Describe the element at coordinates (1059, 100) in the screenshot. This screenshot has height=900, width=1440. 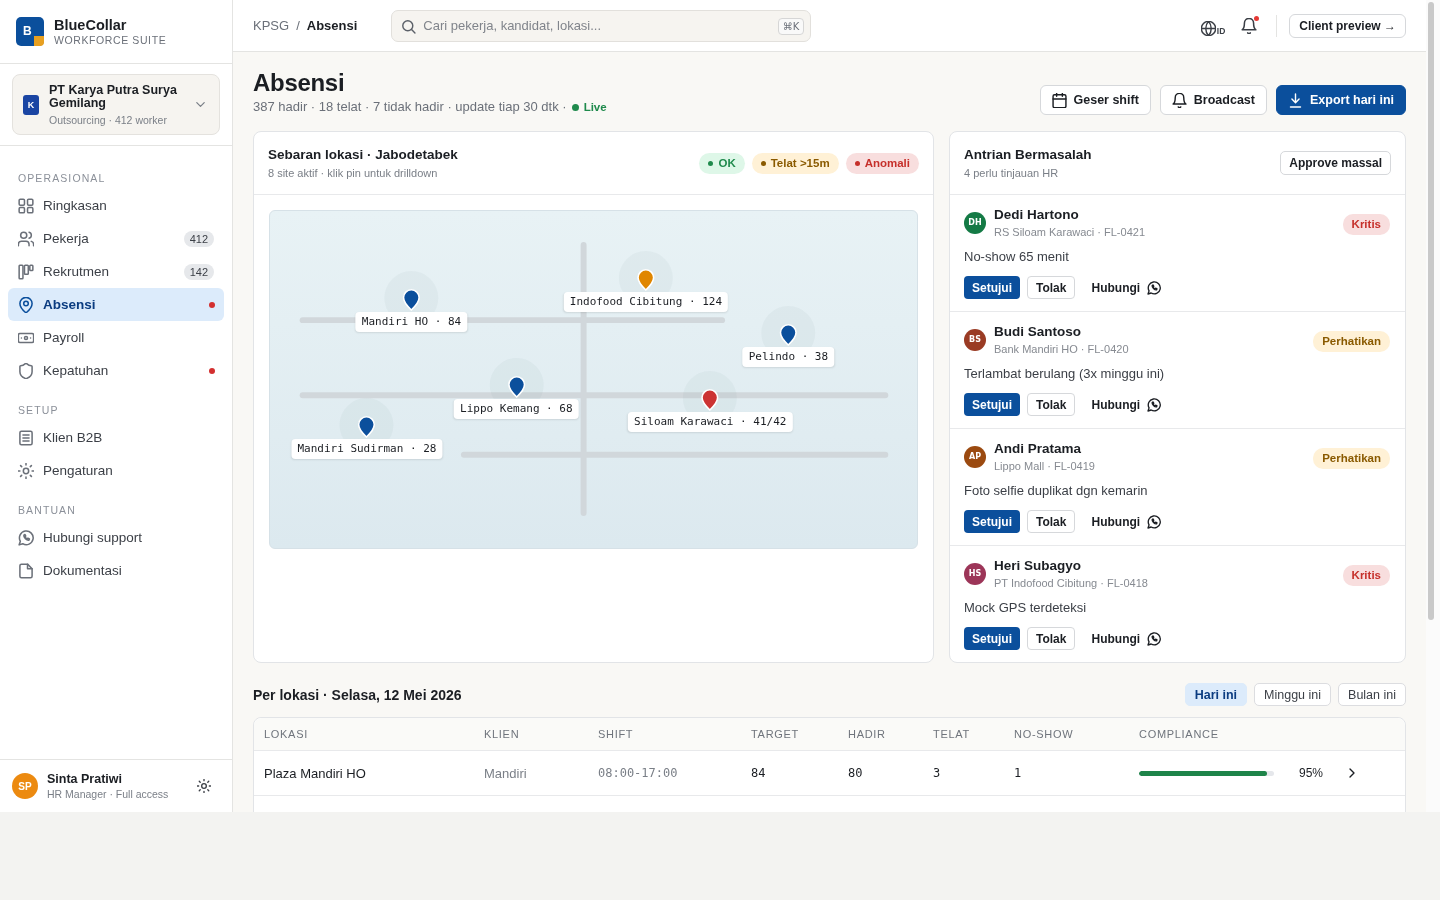
I see `calendar-icon` at that location.